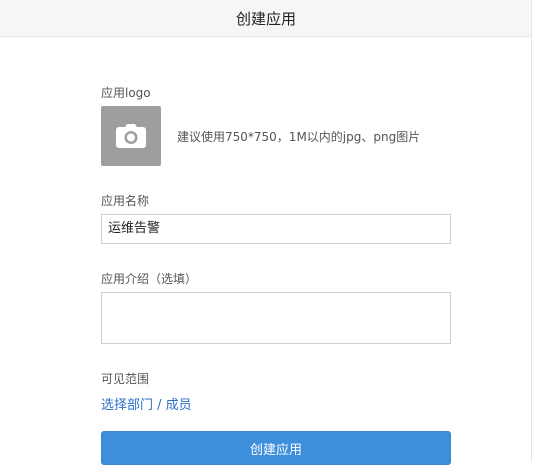  I want to click on visibility-scope-label: 可见范围, so click(125, 379).